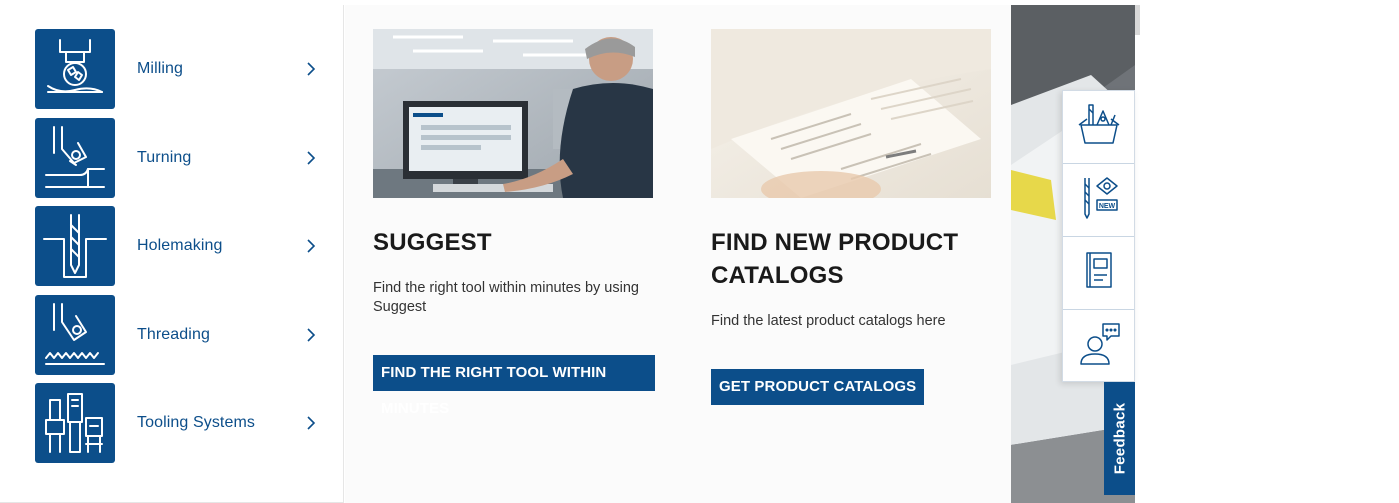 This screenshot has height=503, width=1399. What do you see at coordinates (160, 68) in the screenshot?
I see `menu-label-milling: Milling` at bounding box center [160, 68].